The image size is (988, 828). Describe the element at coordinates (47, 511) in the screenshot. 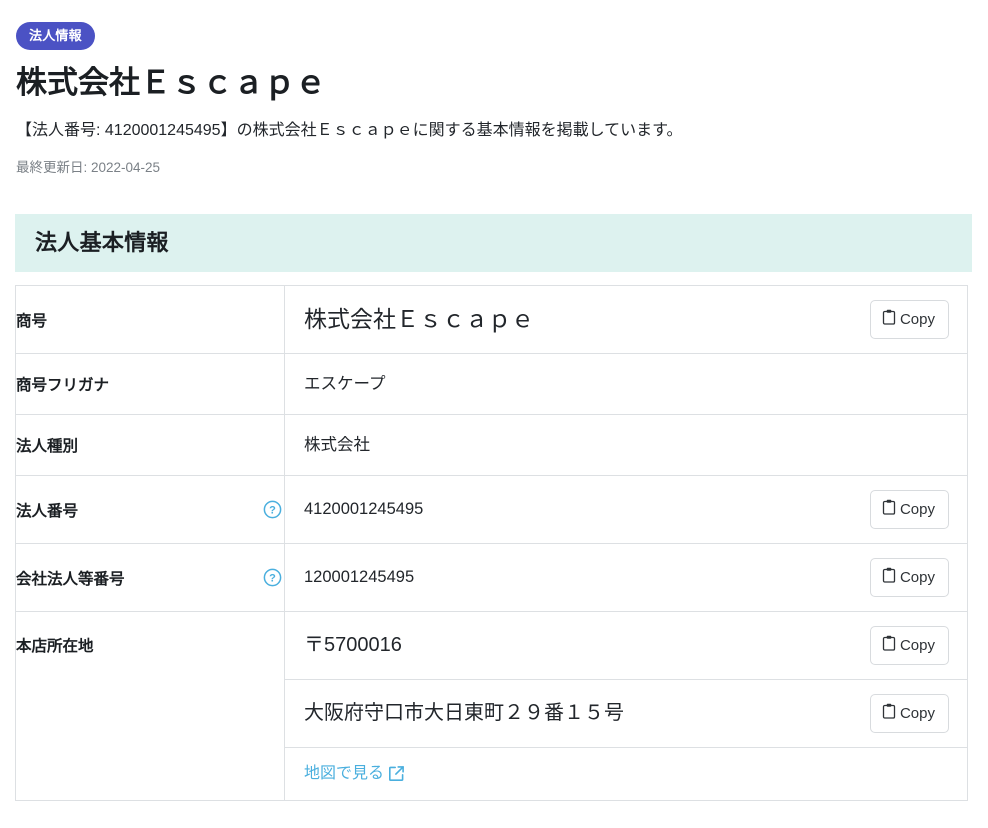

I see `row-label: 法人番号` at that location.